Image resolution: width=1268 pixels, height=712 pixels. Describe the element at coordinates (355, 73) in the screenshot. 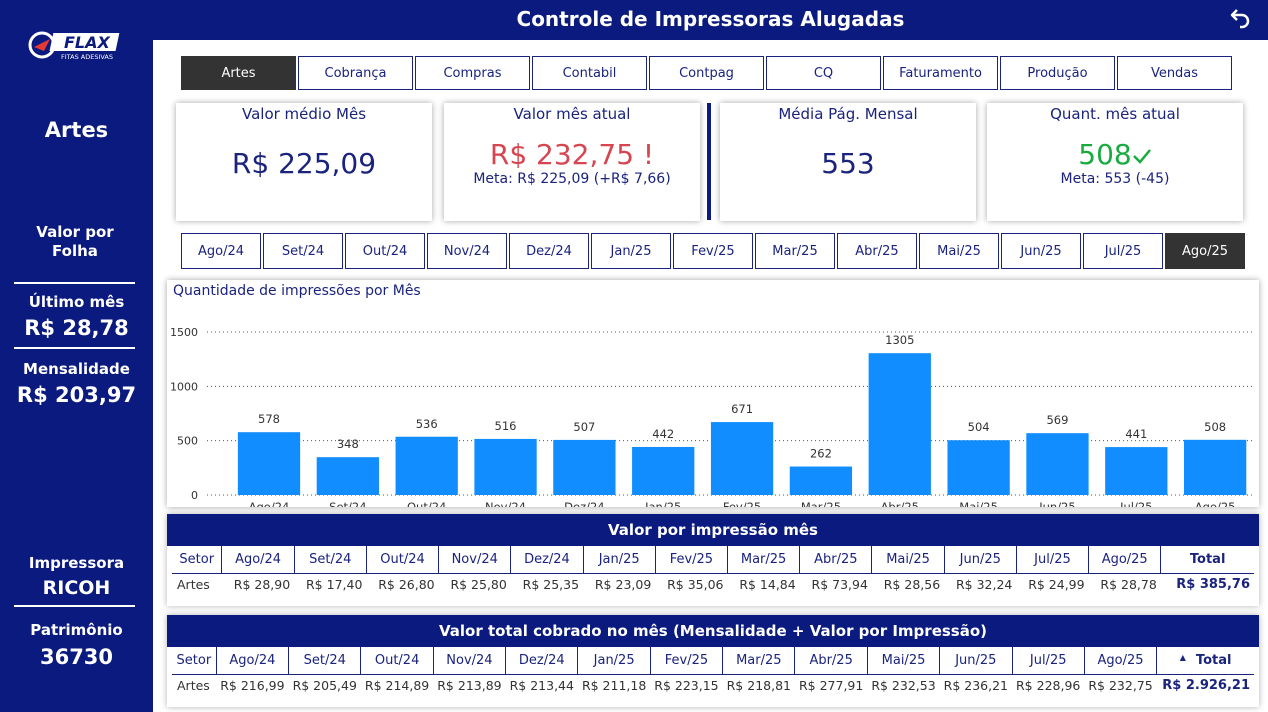

I see `tab-cobrança: Cobrança` at that location.